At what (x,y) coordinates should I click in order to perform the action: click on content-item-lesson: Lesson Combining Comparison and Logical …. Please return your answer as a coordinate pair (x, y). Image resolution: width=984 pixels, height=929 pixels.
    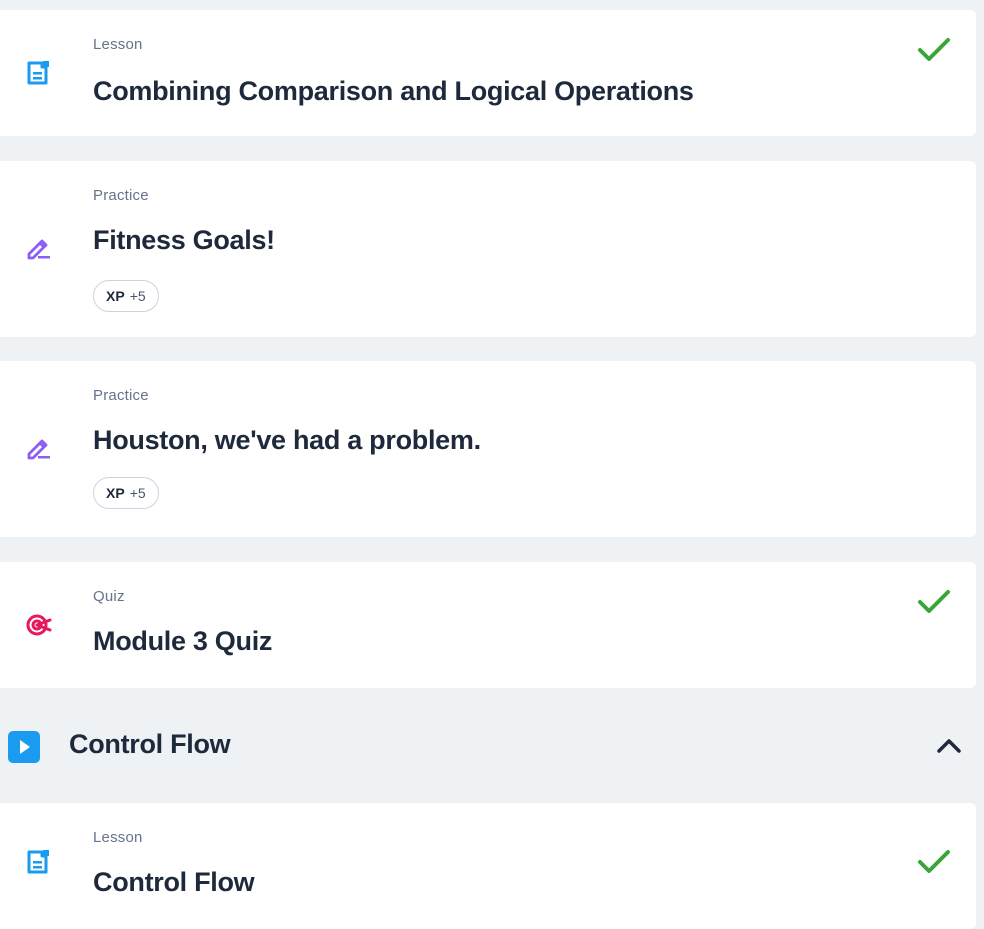
    Looking at the image, I should click on (488, 73).